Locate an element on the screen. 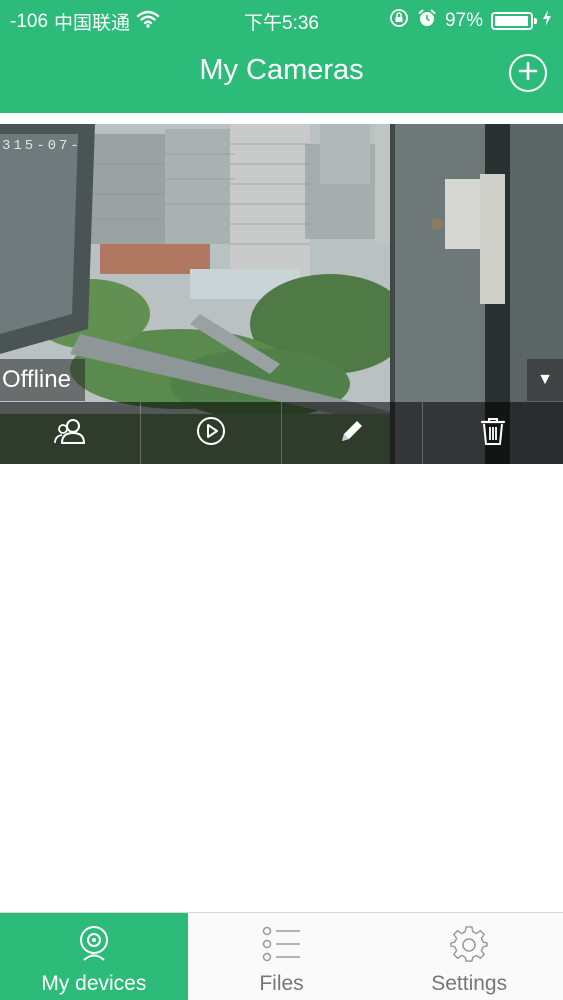 The image size is (563, 1000). tab-files: Files is located at coordinates (282, 956).